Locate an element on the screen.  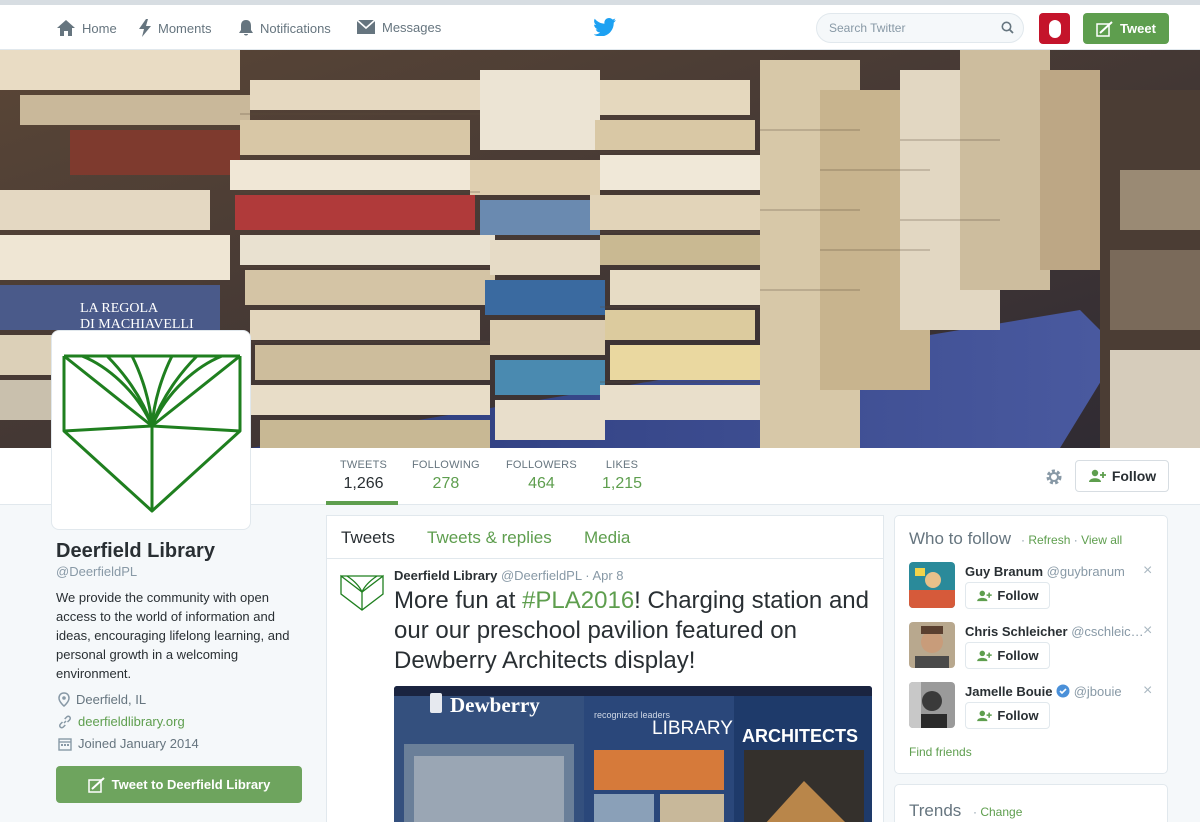
home-icon is located at coordinates (66, 28).